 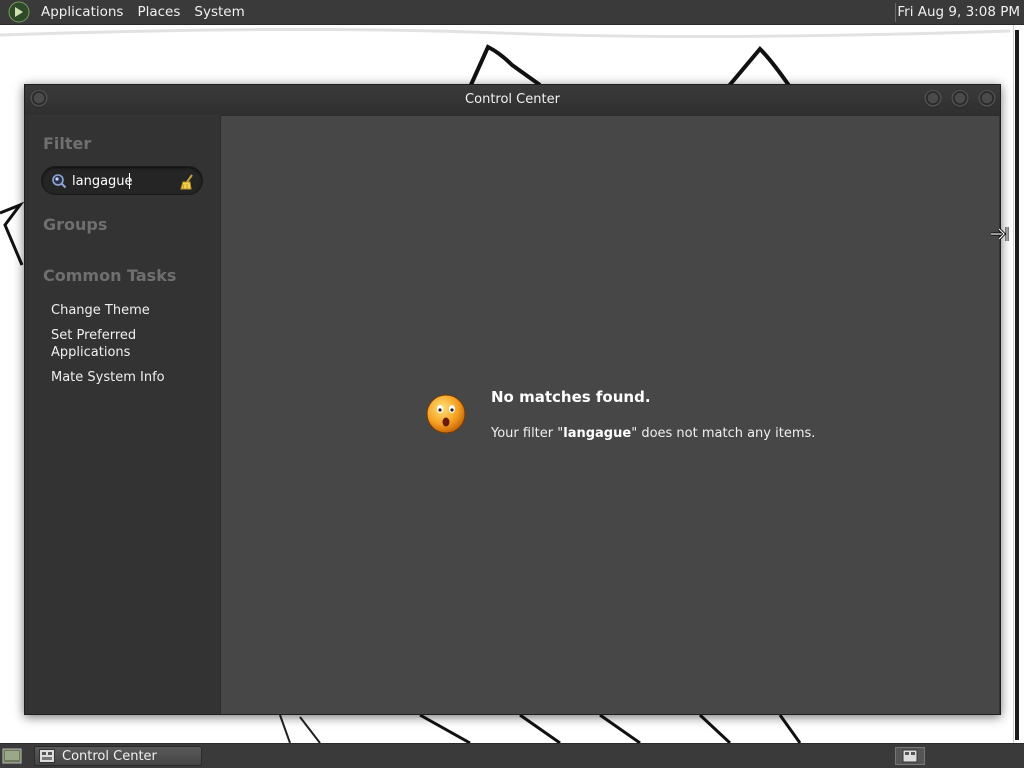 What do you see at coordinates (109, 756) in the screenshot?
I see `taskbar-label: Control Center` at bounding box center [109, 756].